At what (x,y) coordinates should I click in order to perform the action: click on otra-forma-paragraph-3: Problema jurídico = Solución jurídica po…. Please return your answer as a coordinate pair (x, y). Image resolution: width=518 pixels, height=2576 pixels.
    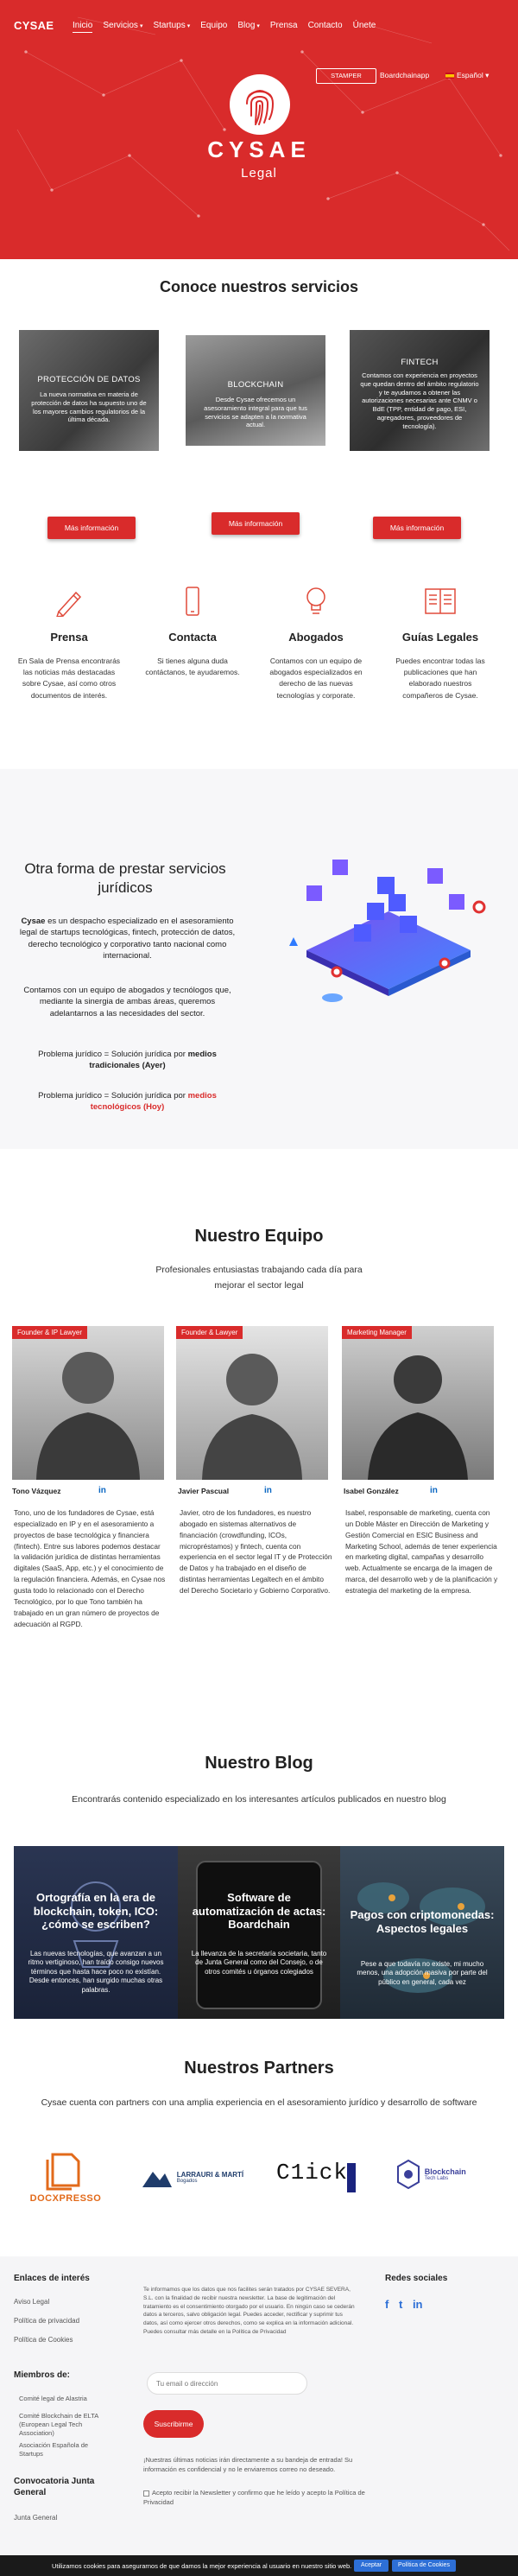
    Looking at the image, I should click on (127, 1060).